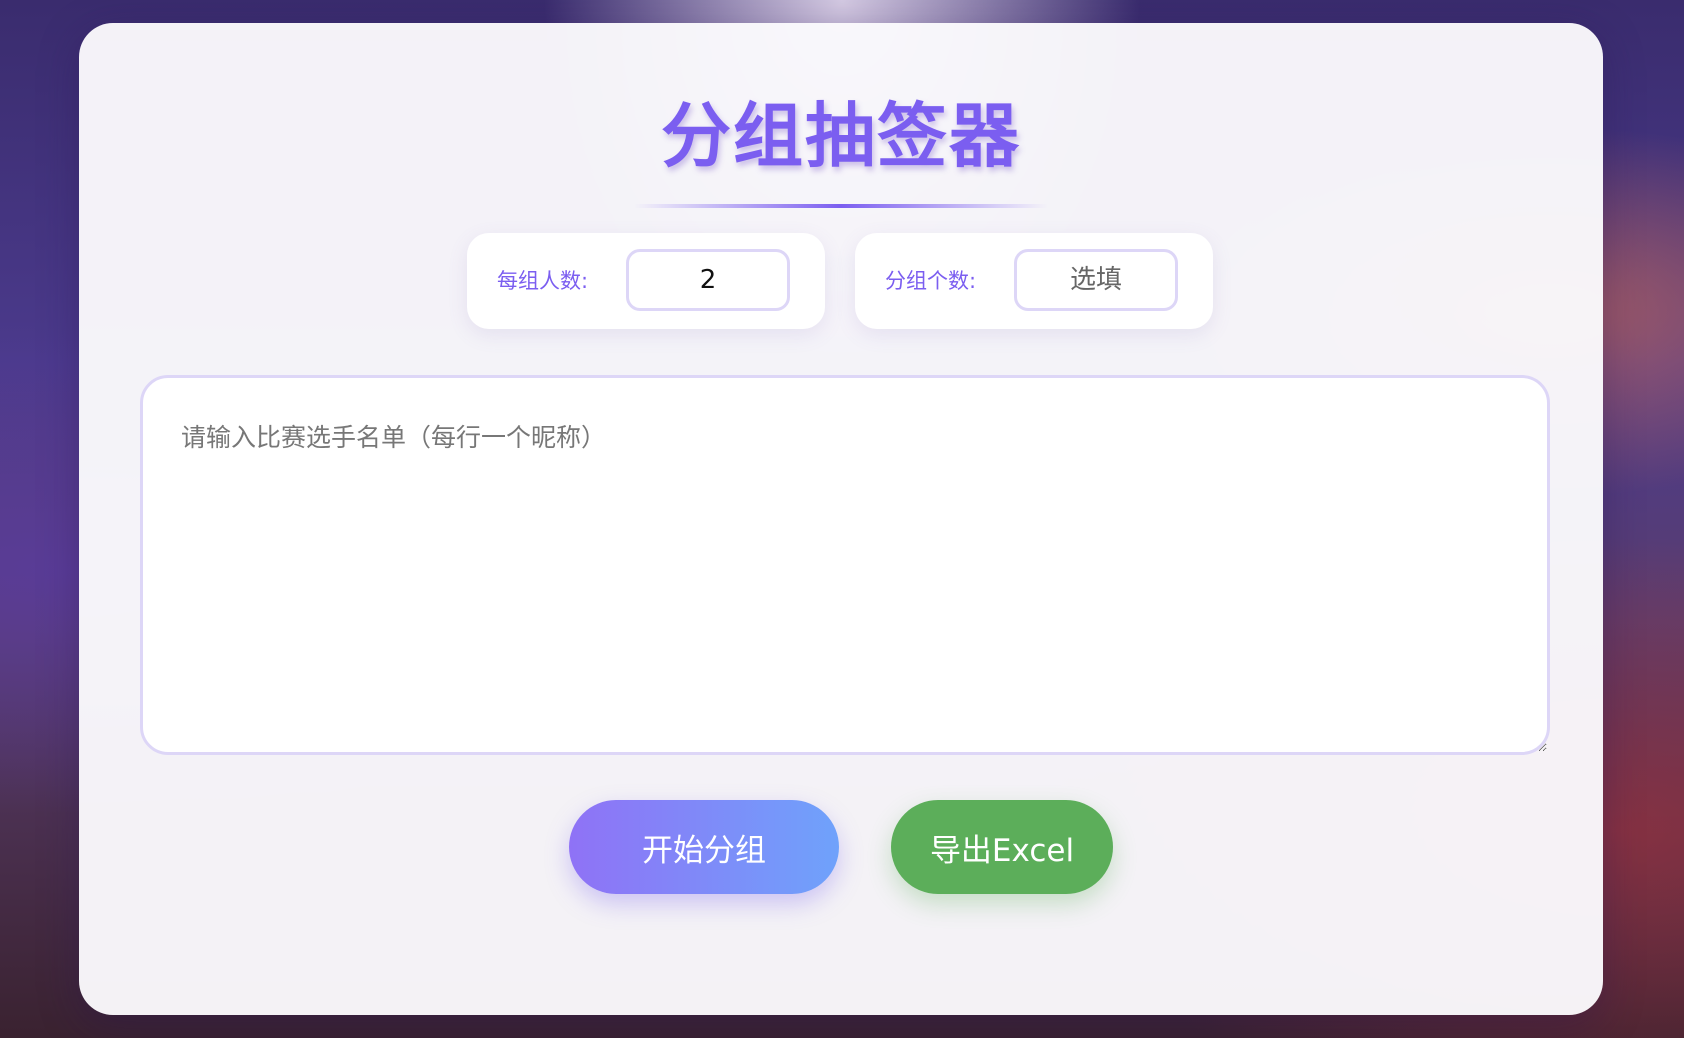 The height and width of the screenshot is (1038, 1684). Describe the element at coordinates (704, 847) in the screenshot. I see `start-grouping-button: 开始分组` at that location.